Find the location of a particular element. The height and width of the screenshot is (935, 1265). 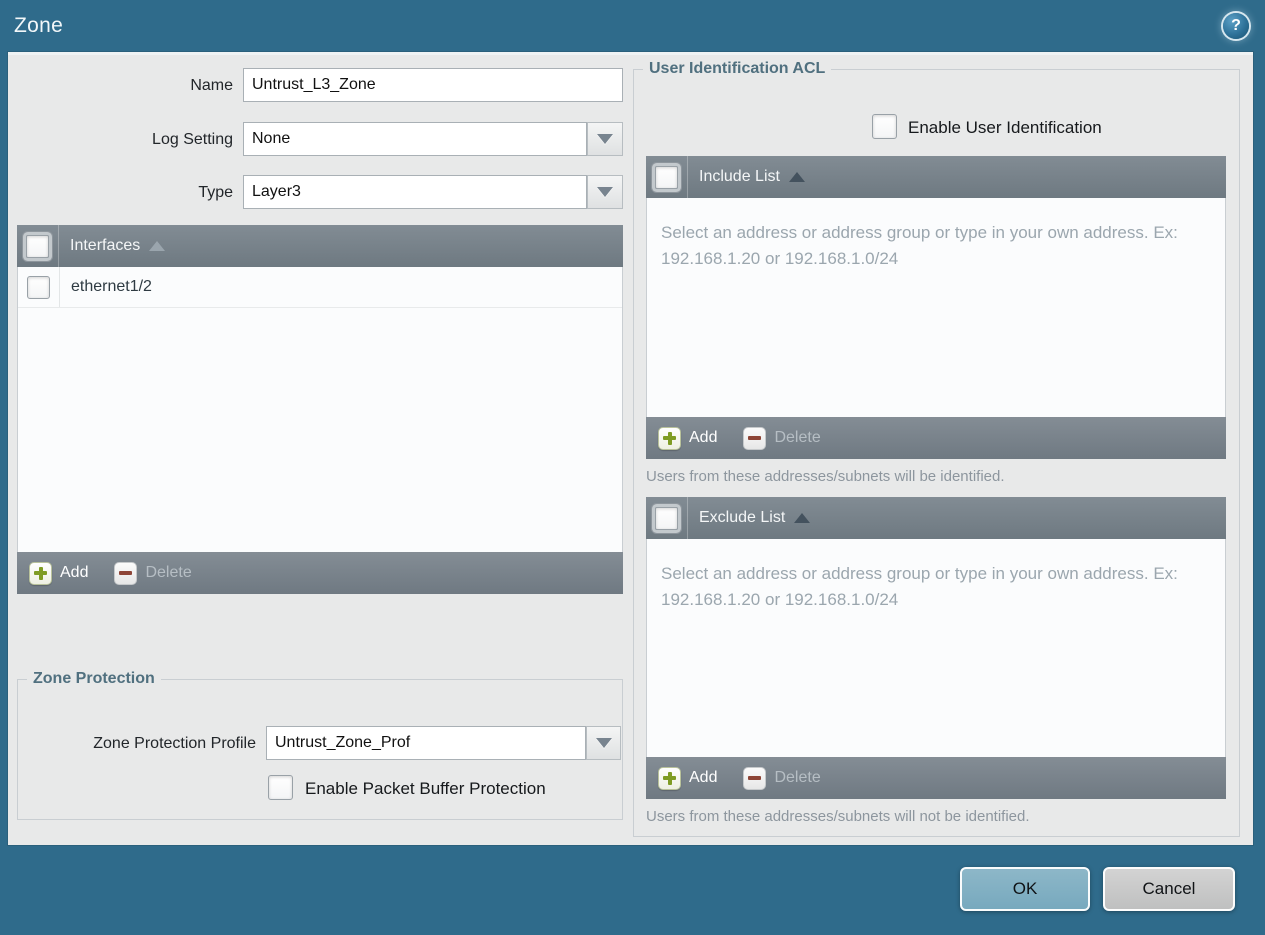

log-setting-dropdown-button is located at coordinates (605, 139).